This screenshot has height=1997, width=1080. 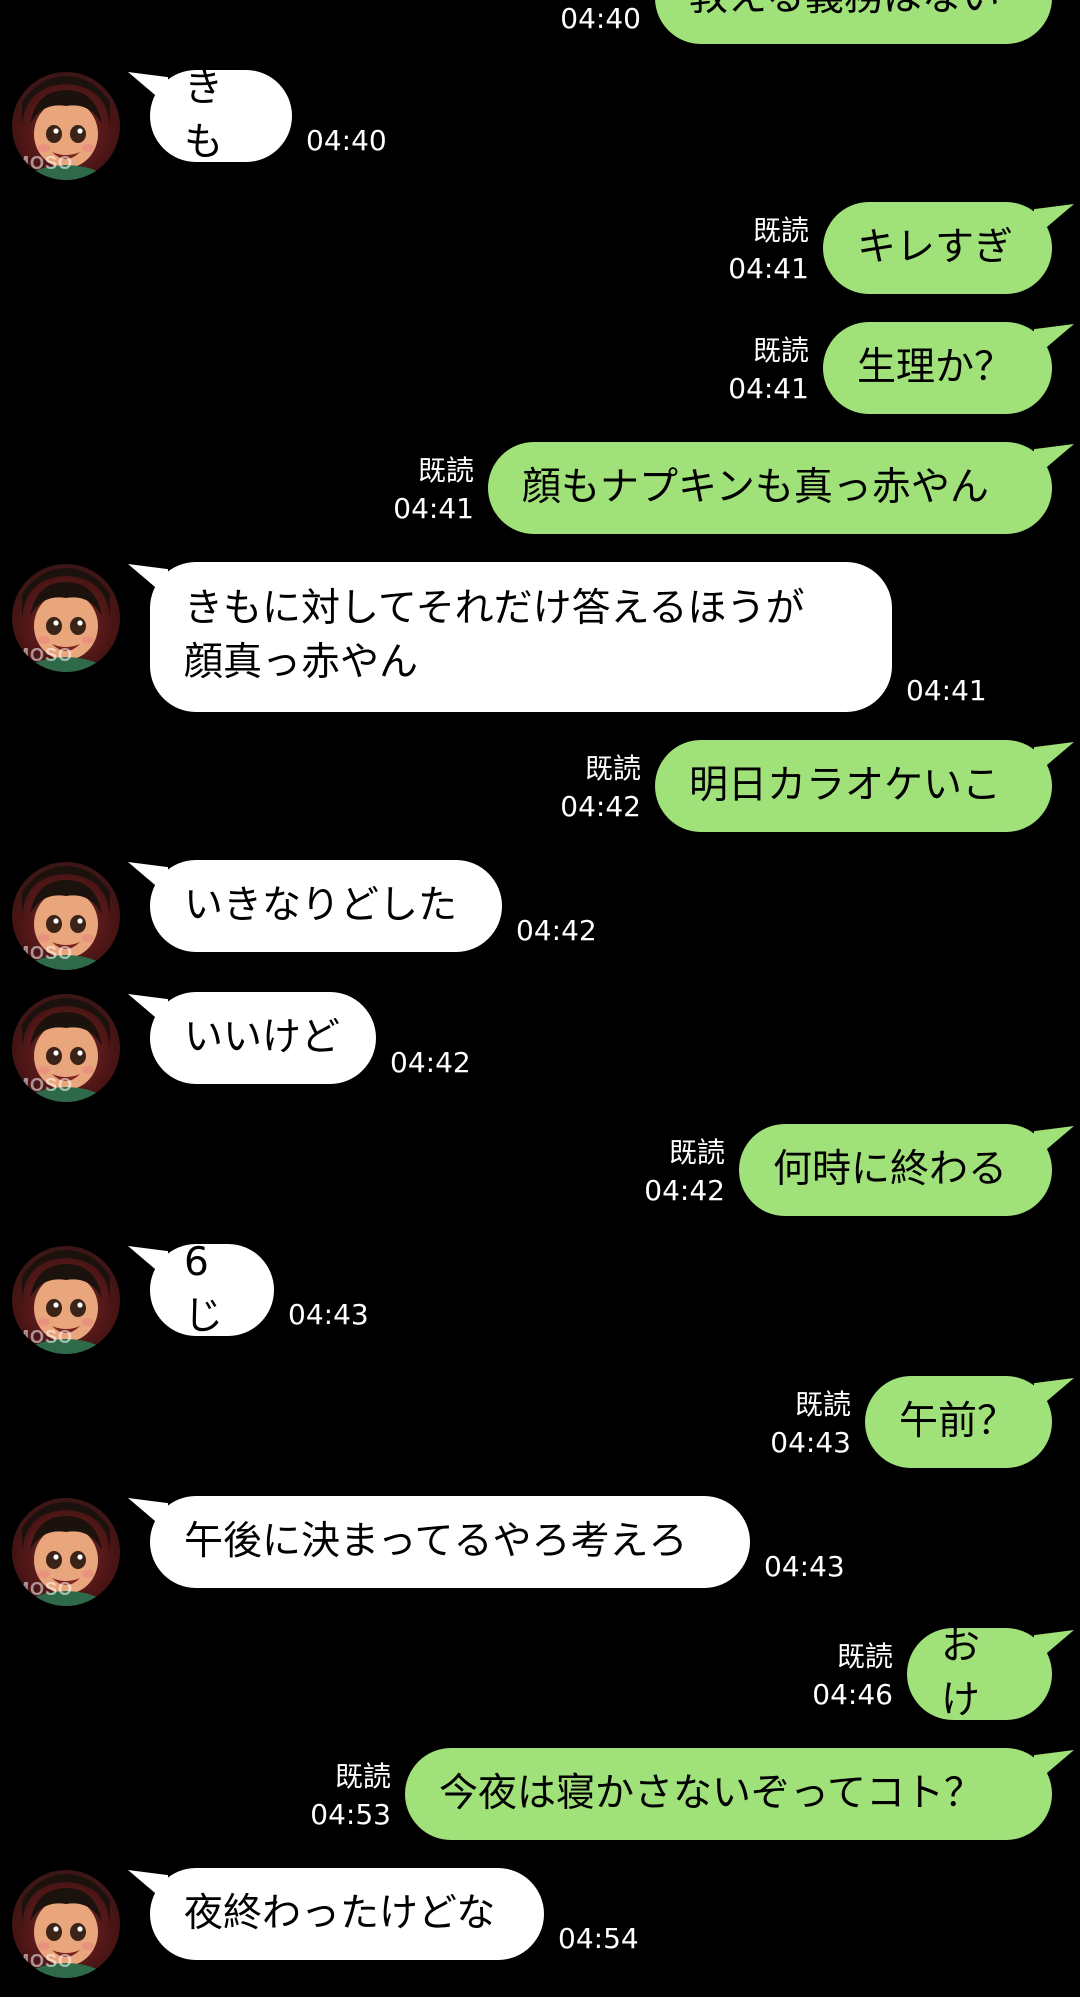 I want to click on message-time: 04:53, so click(x=350, y=1814).